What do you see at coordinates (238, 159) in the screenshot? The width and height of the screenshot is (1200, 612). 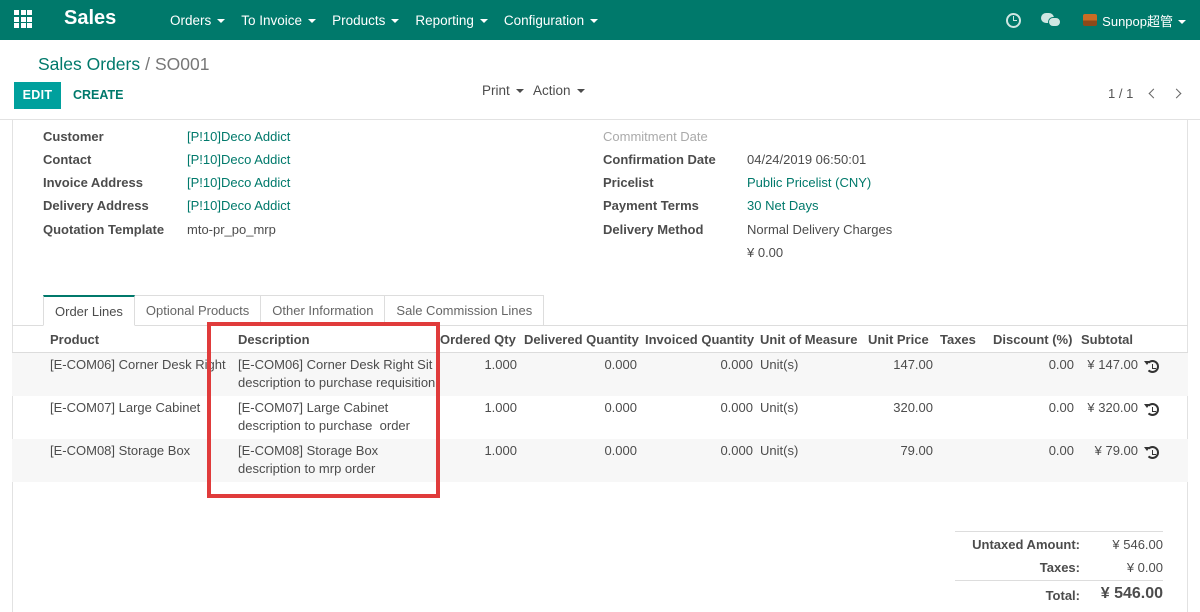 I see `contact-value: [P!10]Deco Addict` at bounding box center [238, 159].